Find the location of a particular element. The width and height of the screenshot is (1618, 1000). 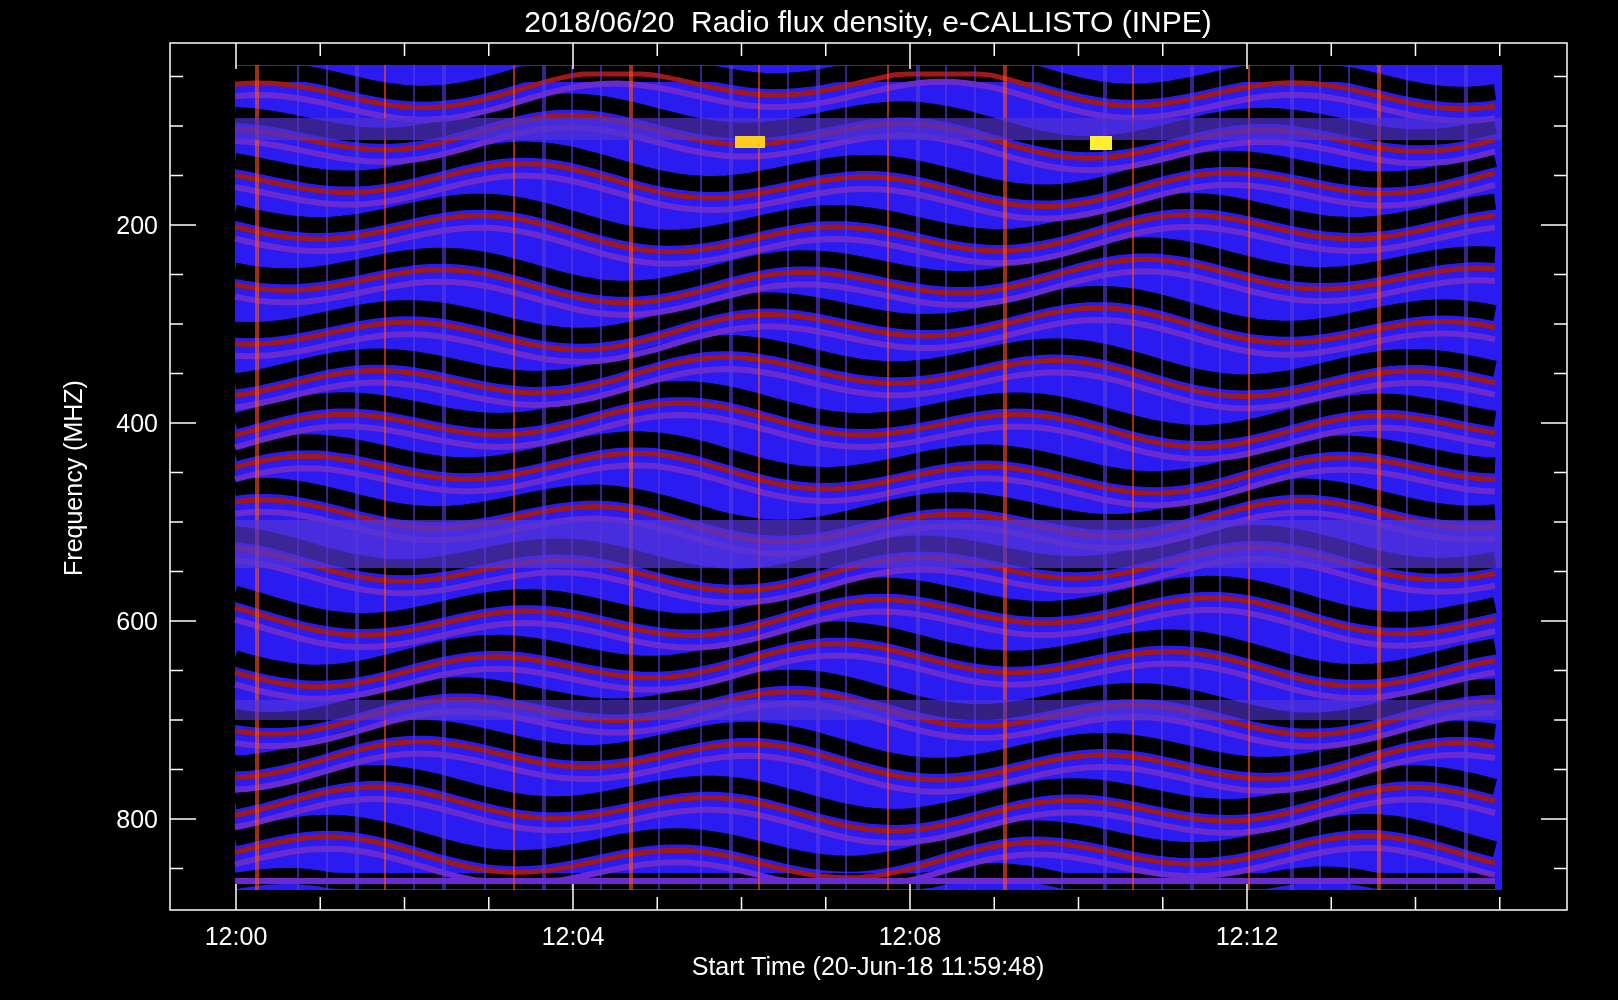

y-tick-label: 800 is located at coordinates (137, 819).